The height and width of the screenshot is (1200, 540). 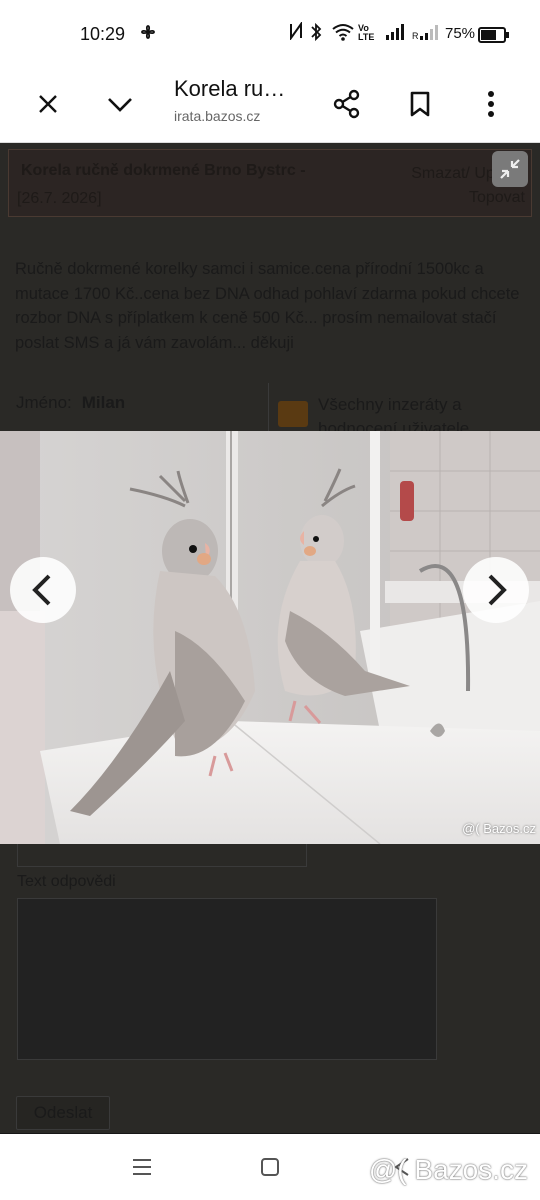 I want to click on chevron-left-icon, so click(x=41, y=590).